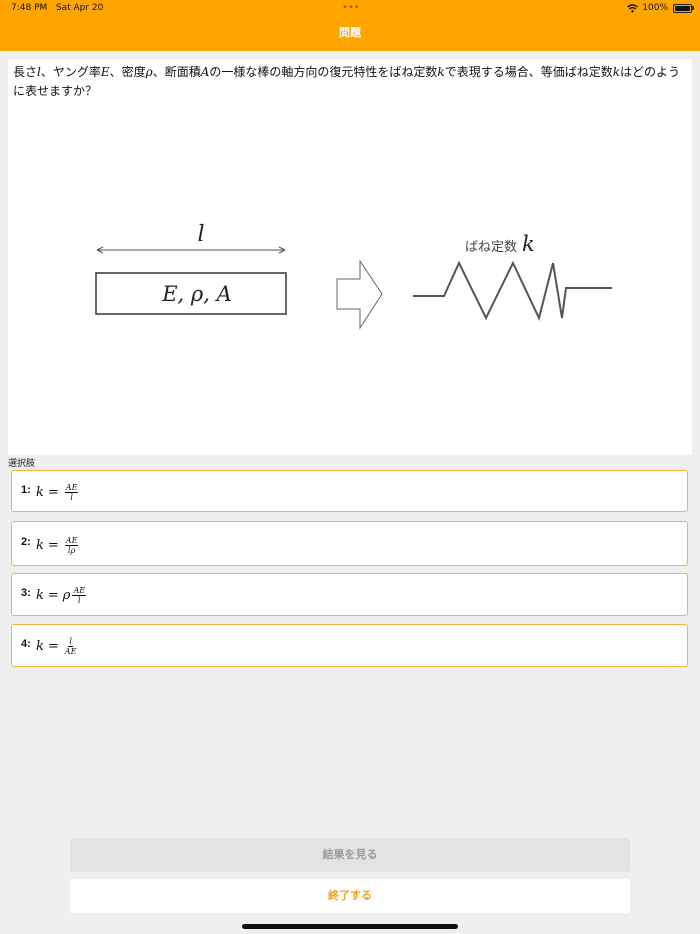  I want to click on view-results-button: 結果を見る, so click(350, 855).